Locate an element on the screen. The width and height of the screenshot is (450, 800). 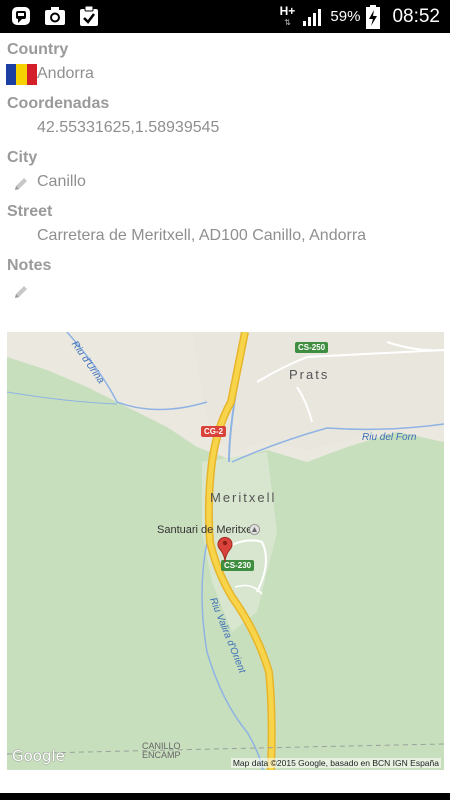
location-marker-icon is located at coordinates (225, 549).